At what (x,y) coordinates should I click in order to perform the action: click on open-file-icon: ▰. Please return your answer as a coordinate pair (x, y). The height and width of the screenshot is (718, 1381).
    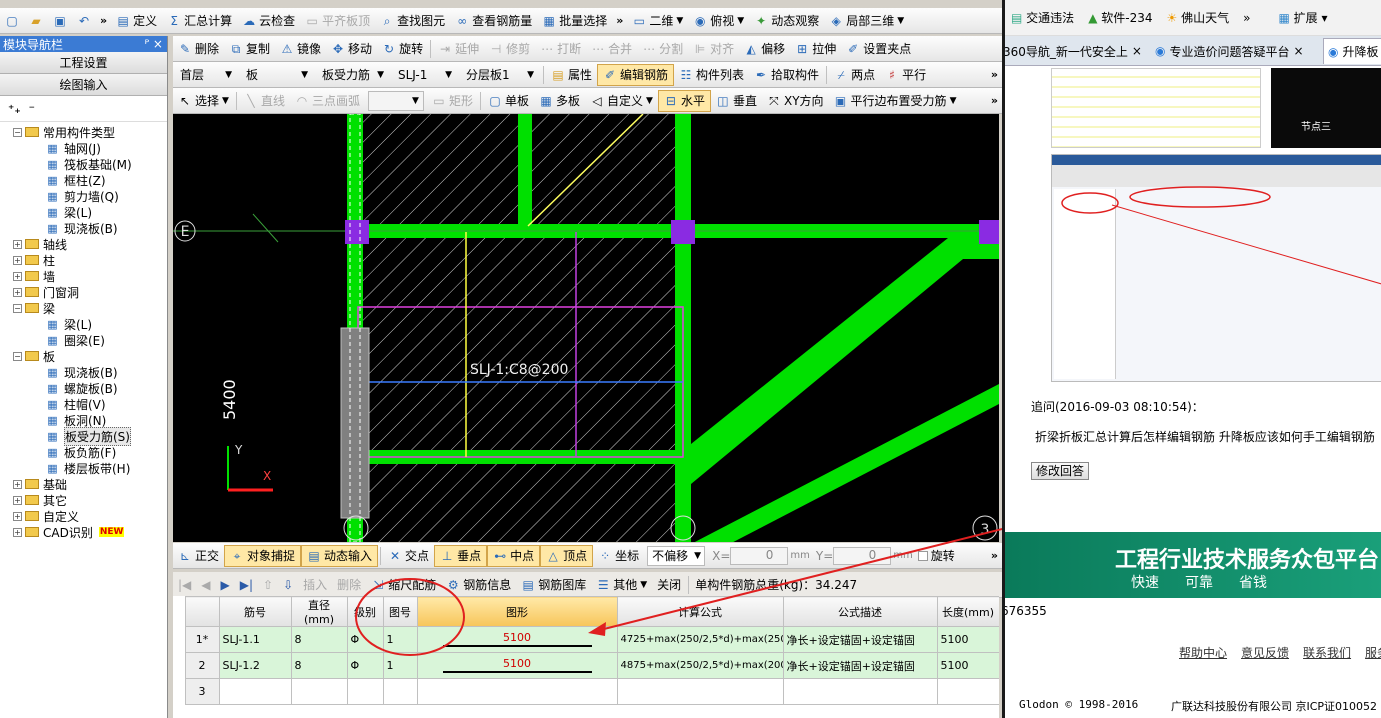
    Looking at the image, I should click on (36, 21).